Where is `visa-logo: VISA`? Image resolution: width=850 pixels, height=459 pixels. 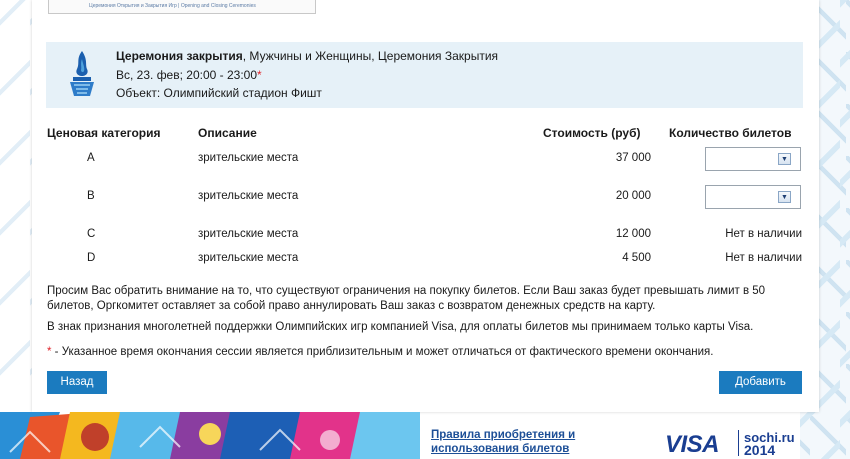 visa-logo: VISA is located at coordinates (692, 444).